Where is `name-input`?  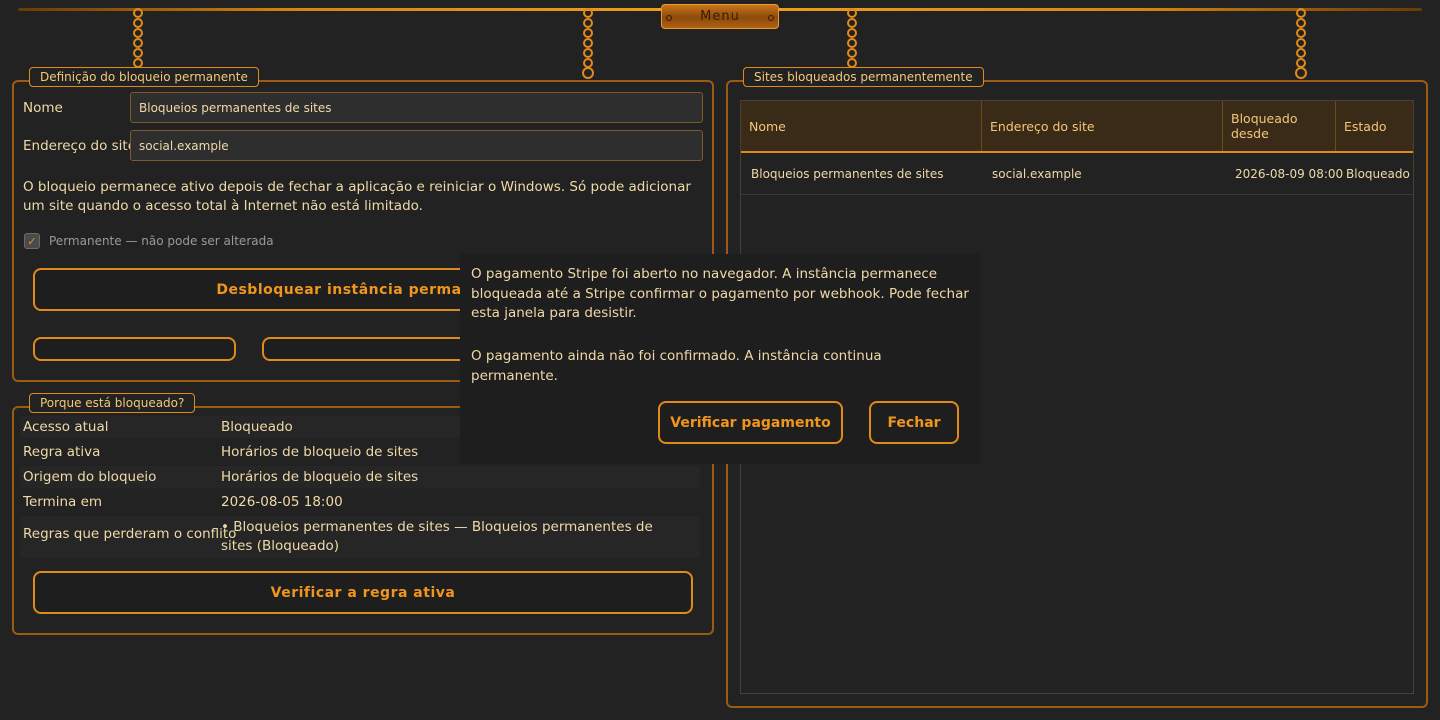
name-input is located at coordinates (416, 107).